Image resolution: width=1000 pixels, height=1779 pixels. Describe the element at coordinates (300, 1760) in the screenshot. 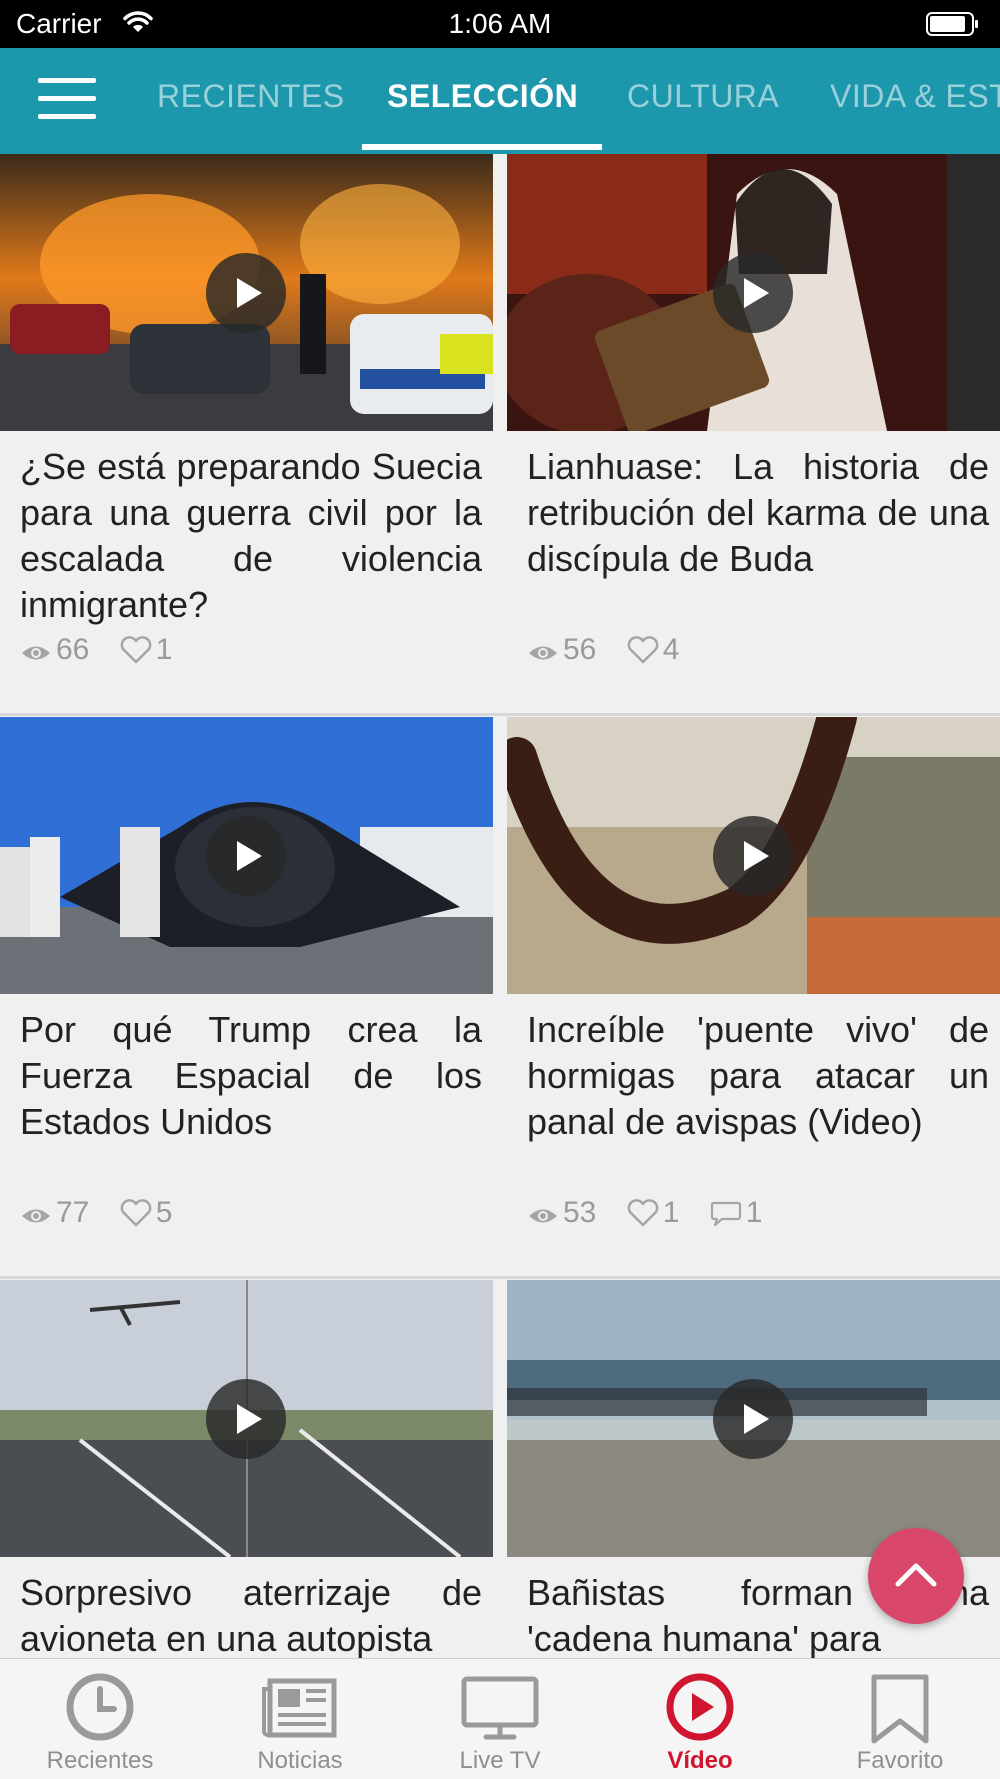

I see `nav-label: Noticias` at that location.